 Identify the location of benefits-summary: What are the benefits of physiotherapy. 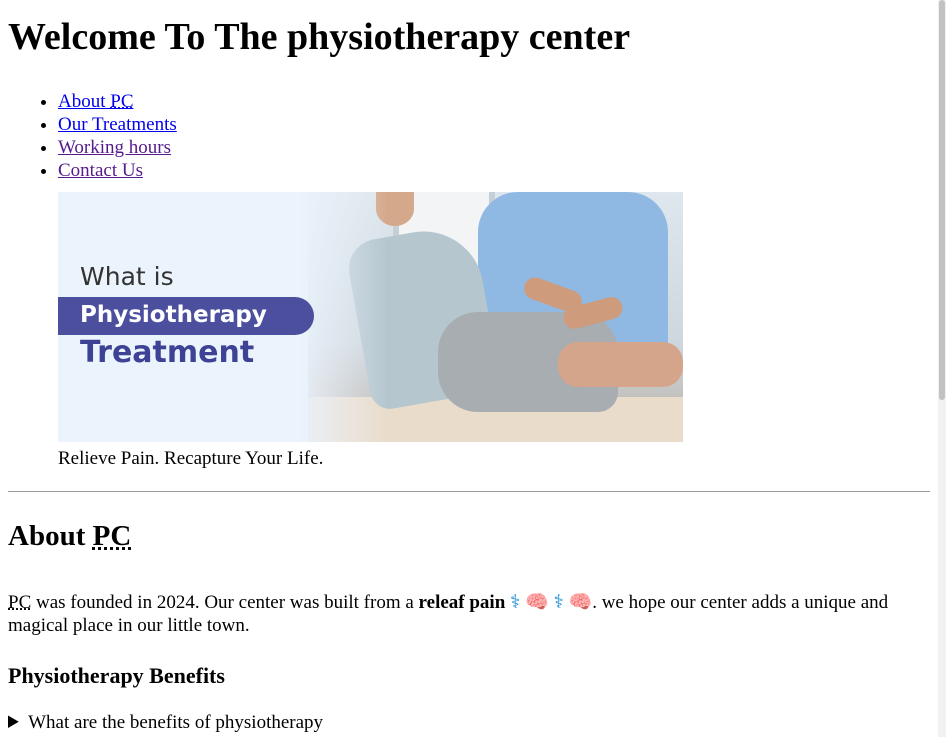
(469, 722).